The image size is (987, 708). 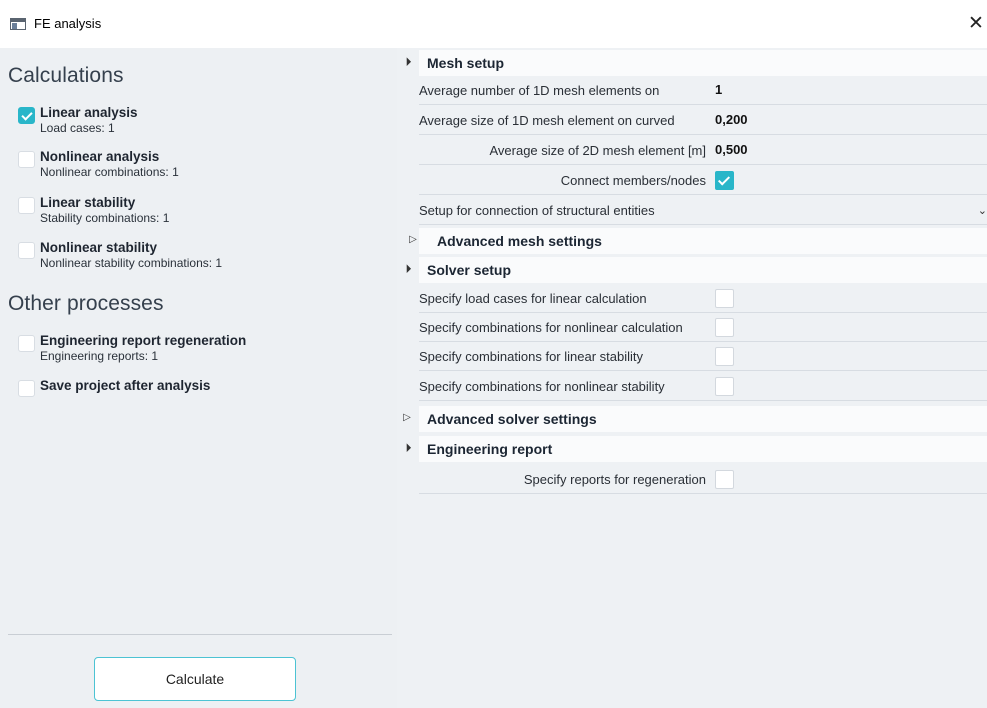 What do you see at coordinates (692, 449) in the screenshot?
I see `group-engineering-report: ◢ Engineering report` at bounding box center [692, 449].